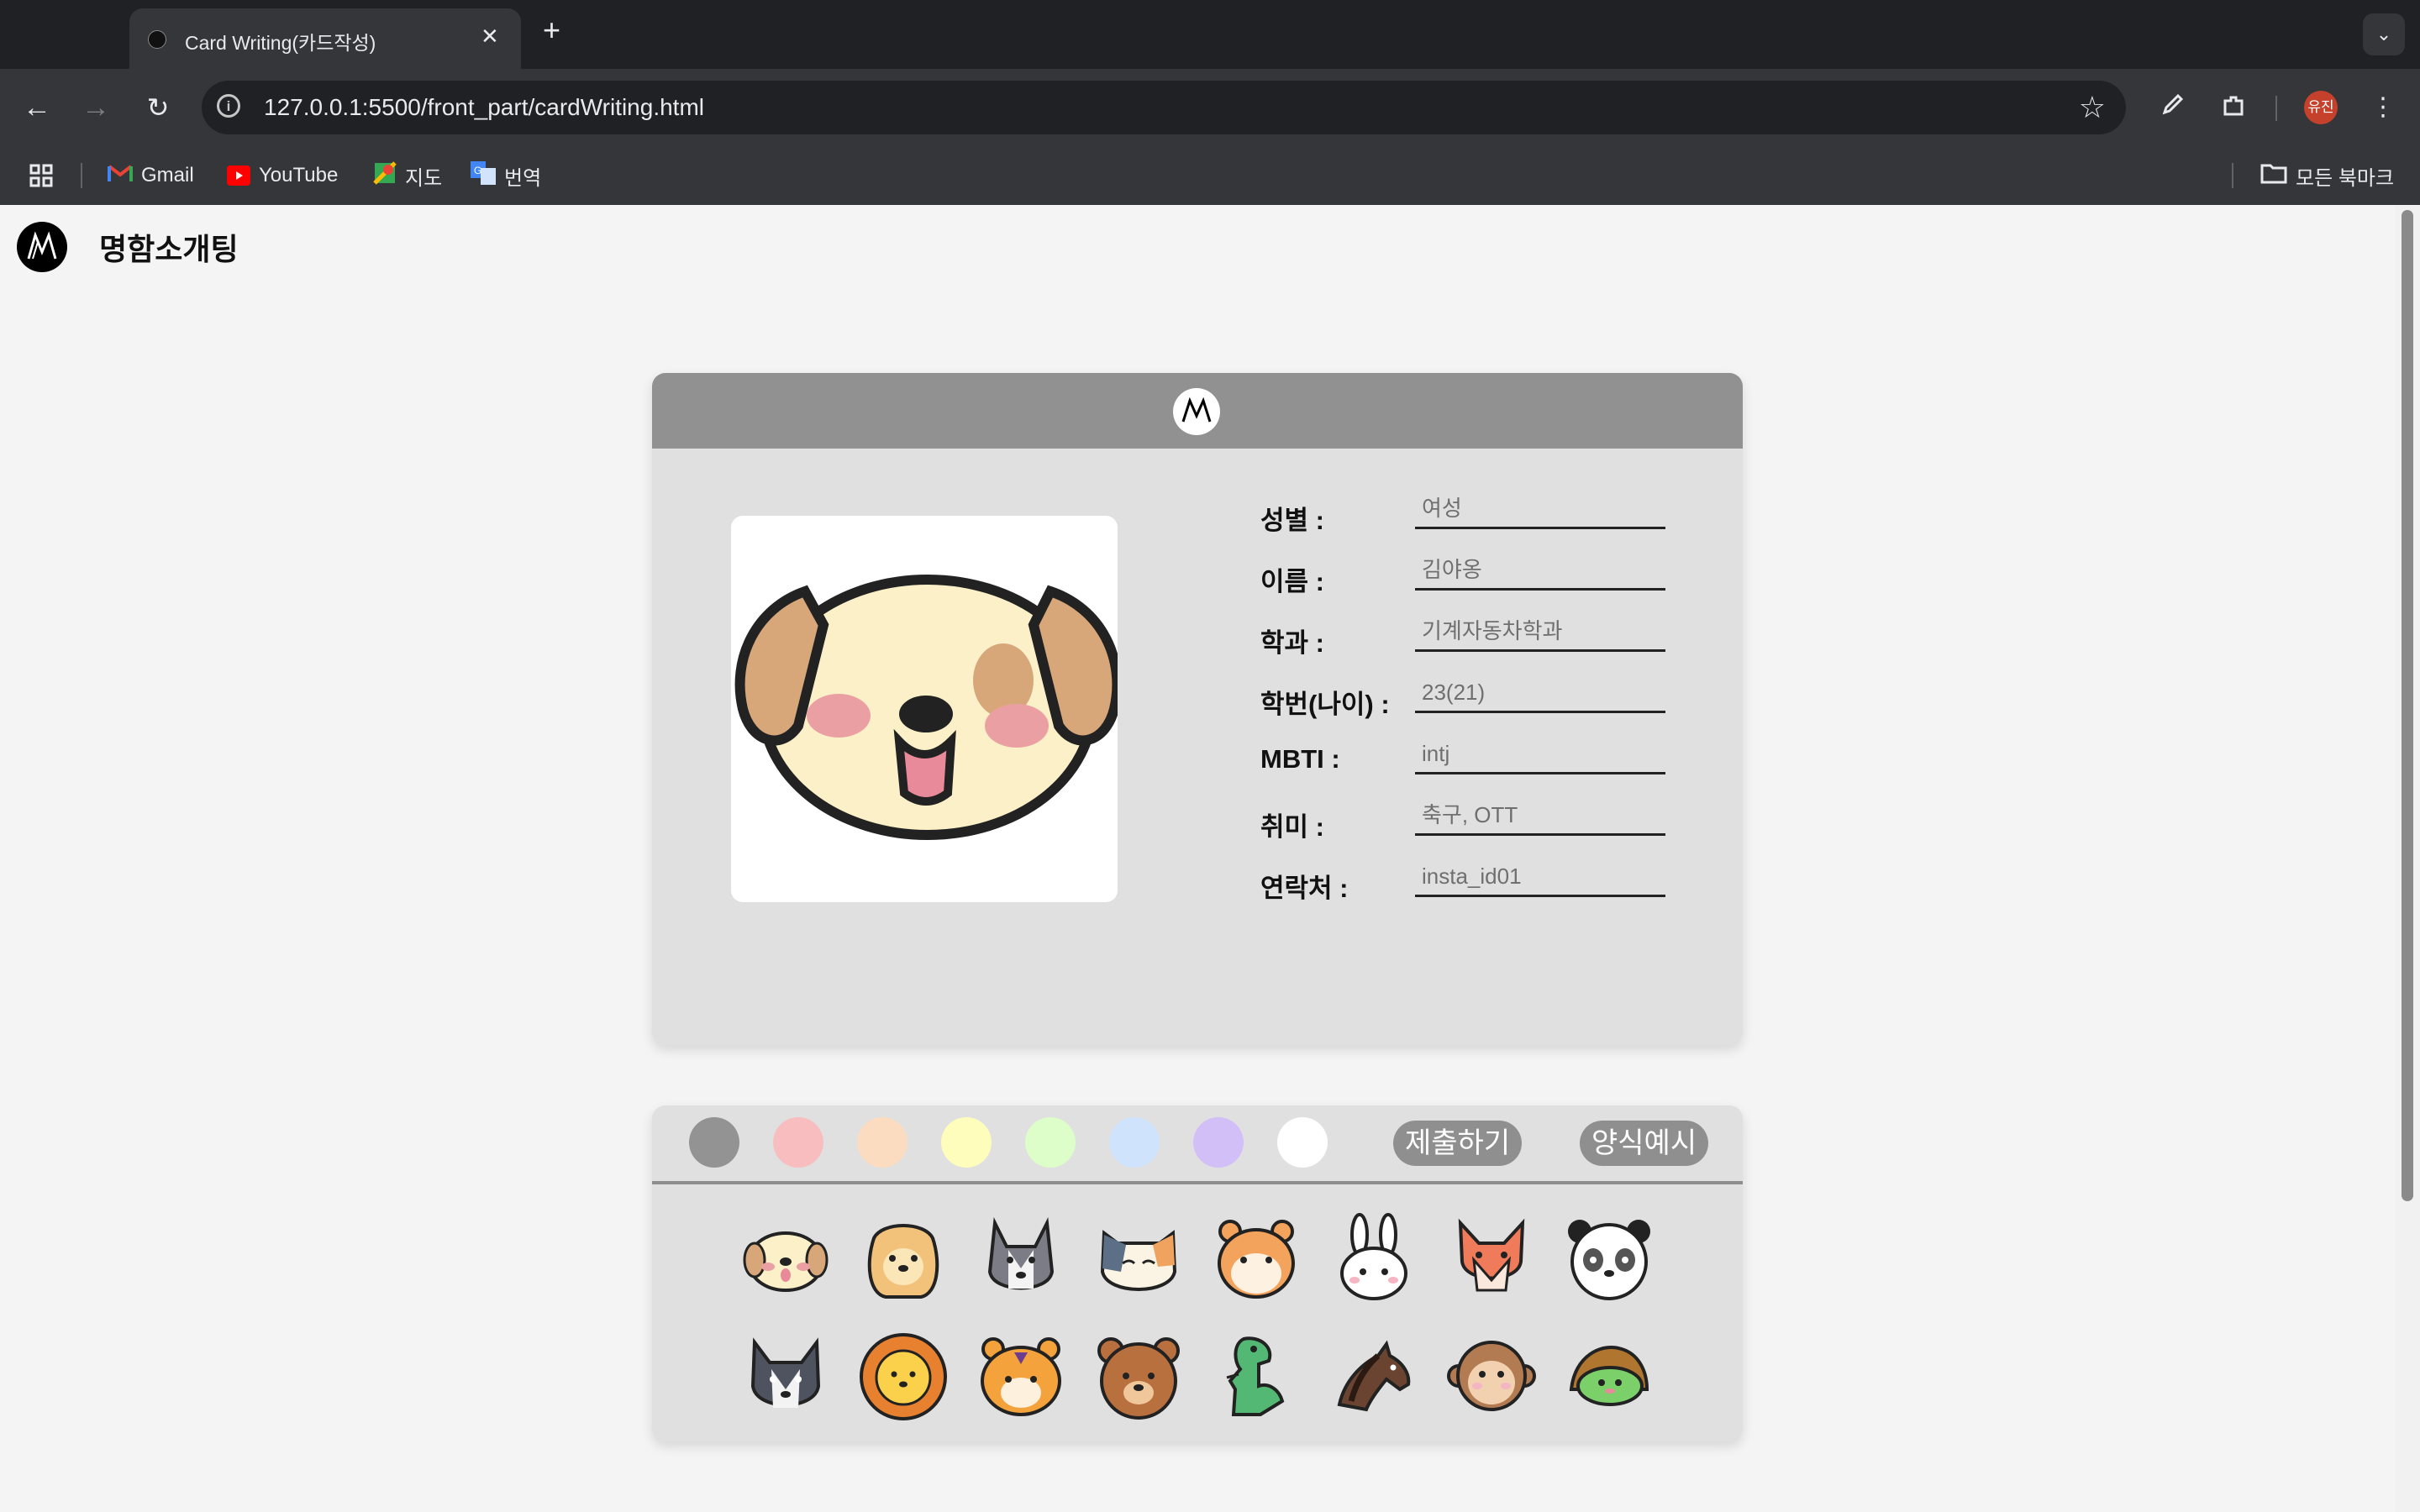 Image resolution: width=2420 pixels, height=1512 pixels. What do you see at coordinates (1218, 1142) in the screenshot?
I see `color-swatch-purple` at bounding box center [1218, 1142].